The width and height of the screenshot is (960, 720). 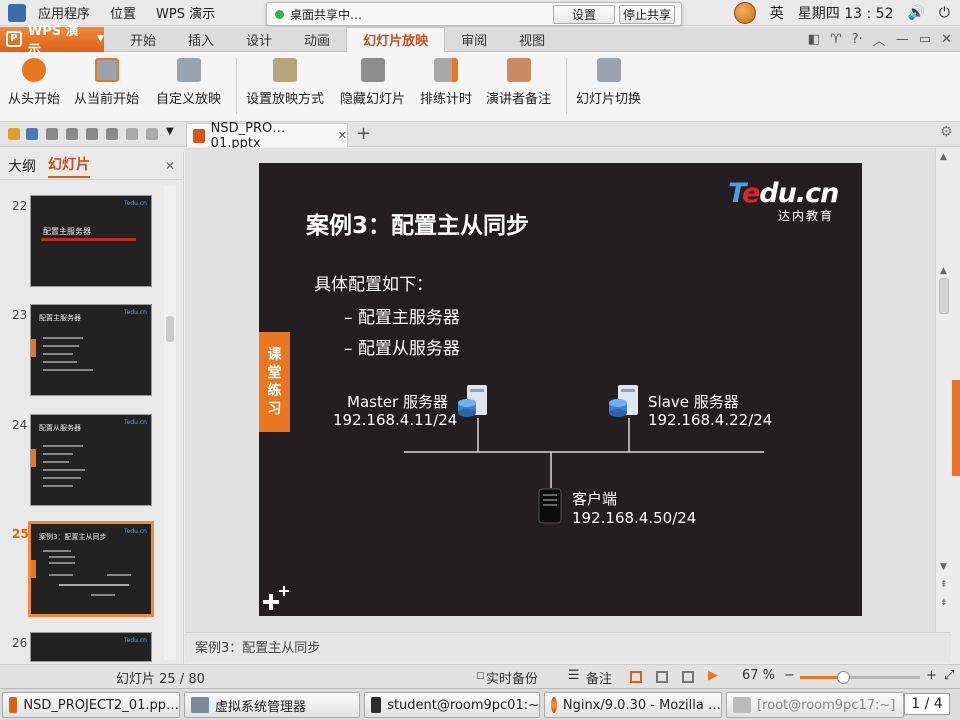 I want to click on tab-design: 设计, so click(x=259, y=39).